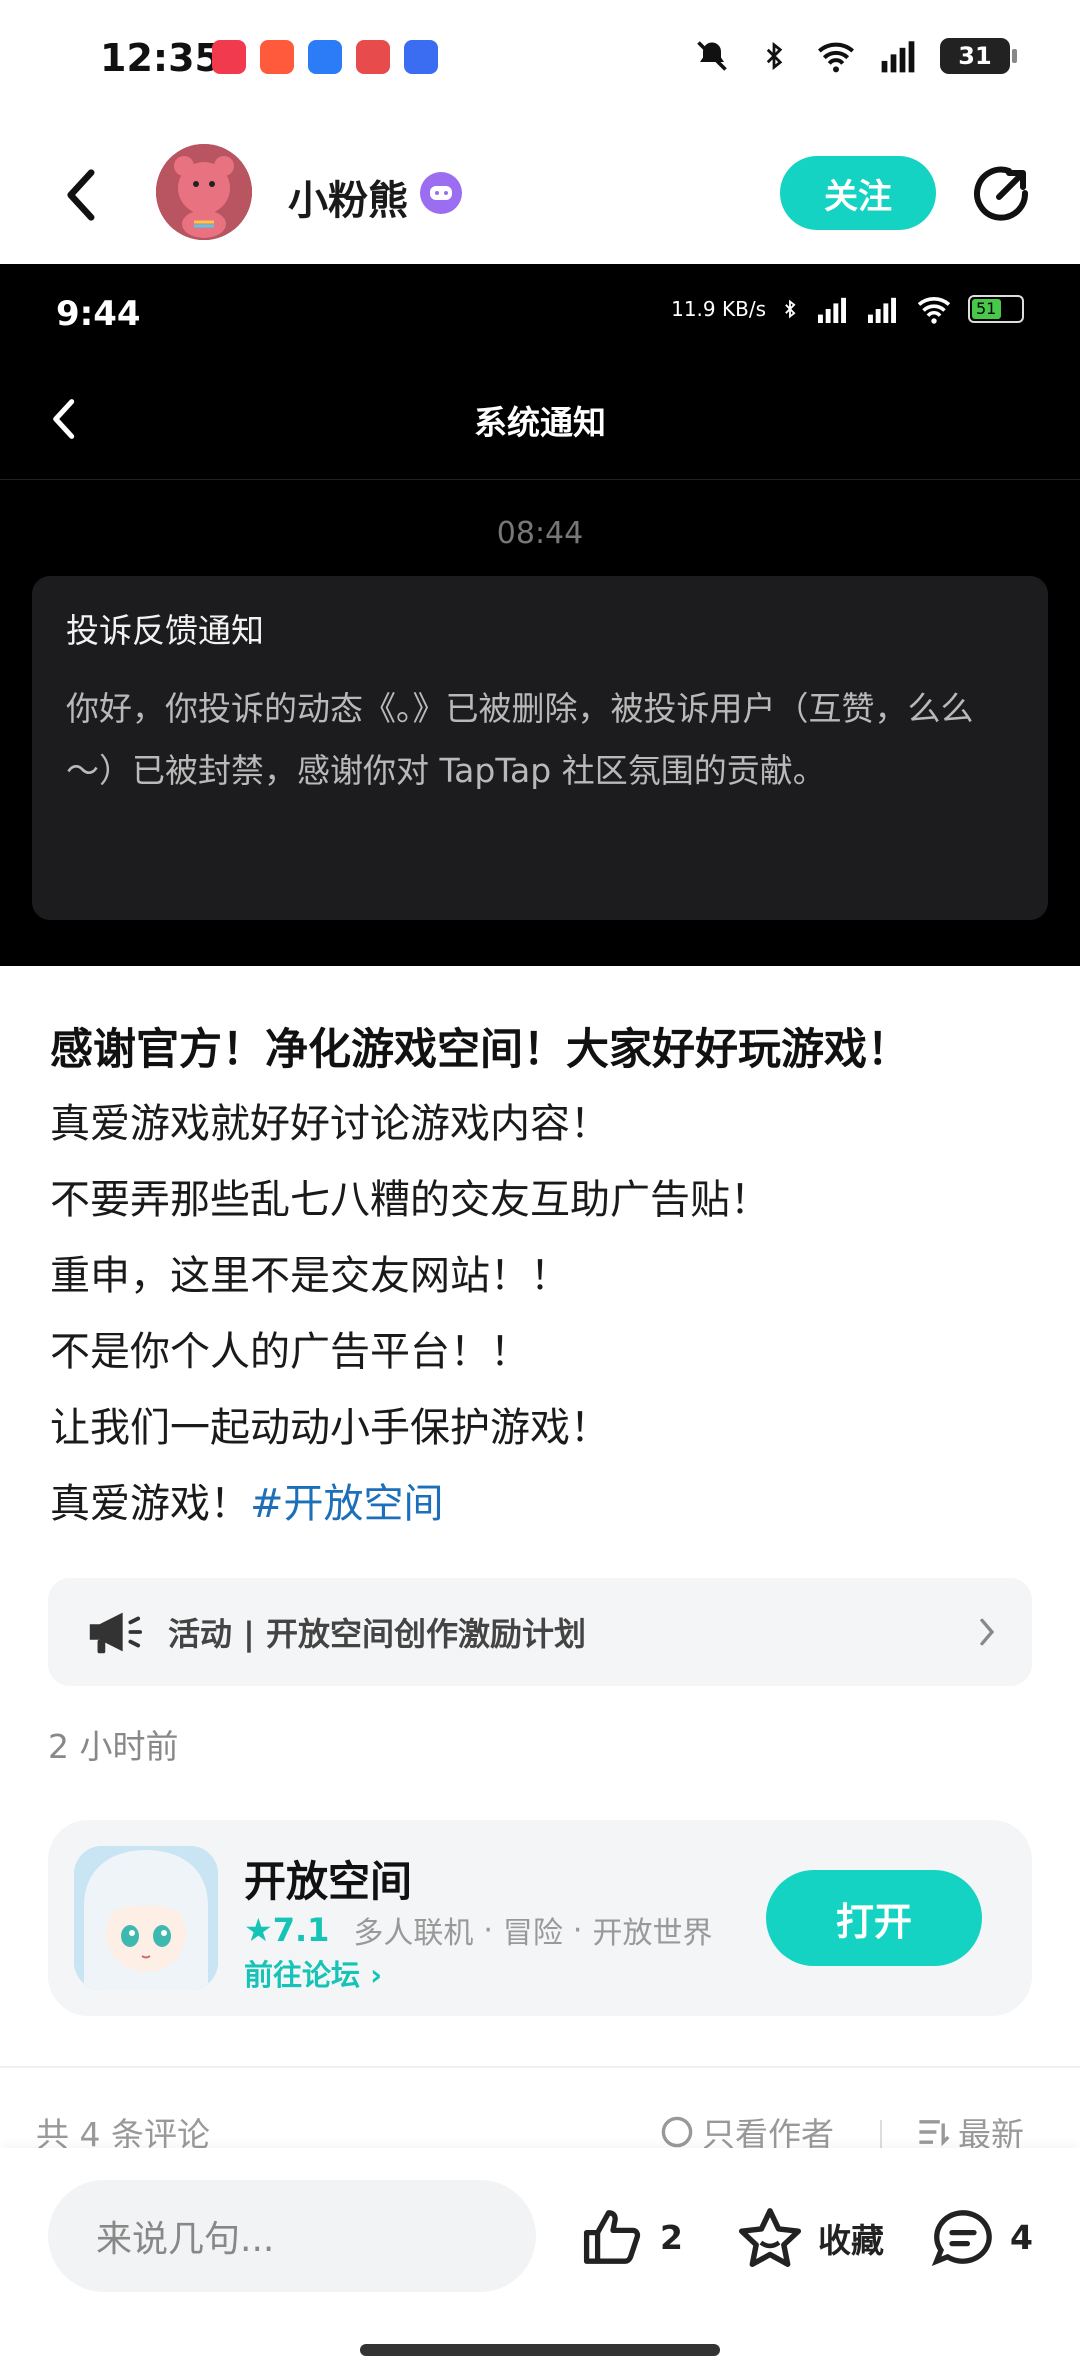 This screenshot has height=2374, width=1080. Describe the element at coordinates (987, 1632) in the screenshot. I see `chevron-right-icon` at that location.